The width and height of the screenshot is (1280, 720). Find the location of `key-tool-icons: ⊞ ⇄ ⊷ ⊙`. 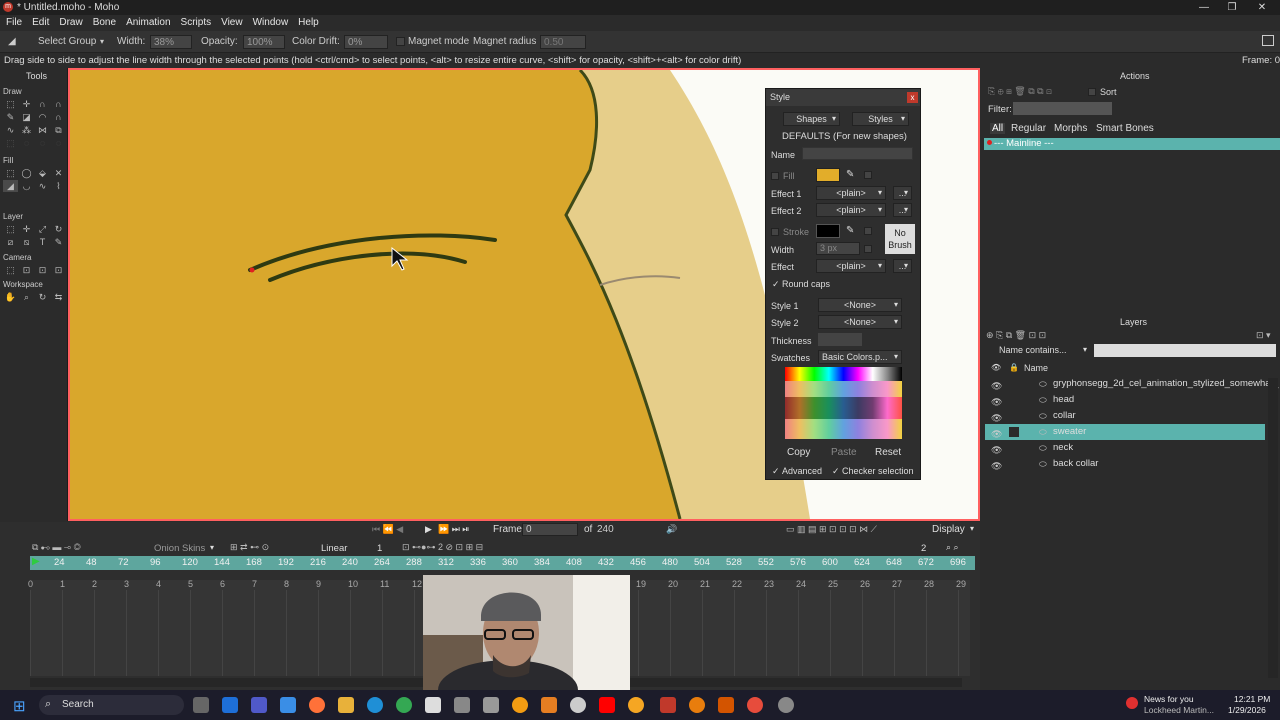

key-tool-icons: ⊞ ⇄ ⊷ ⊙ is located at coordinates (249, 547).